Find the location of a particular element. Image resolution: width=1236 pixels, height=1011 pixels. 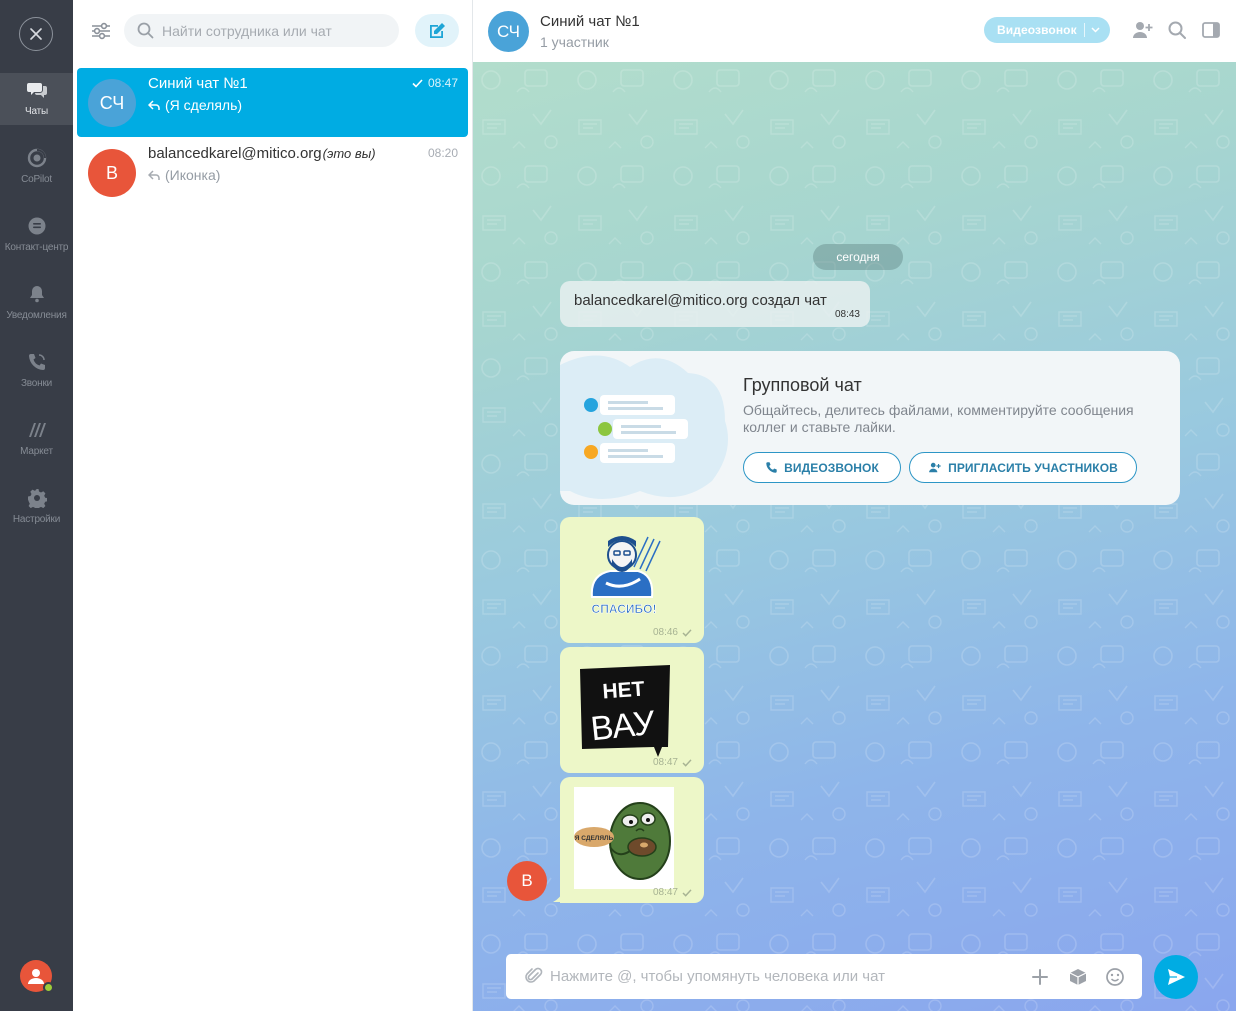

sticker-time: 08:46 is located at coordinates (665, 632).